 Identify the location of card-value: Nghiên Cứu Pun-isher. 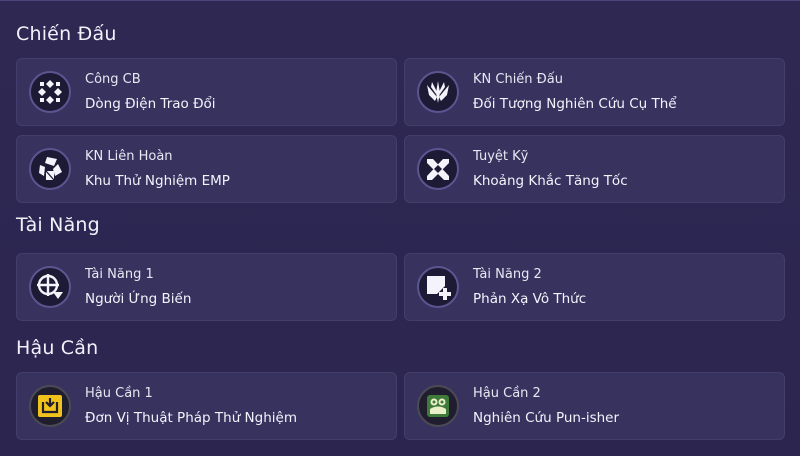
(546, 418).